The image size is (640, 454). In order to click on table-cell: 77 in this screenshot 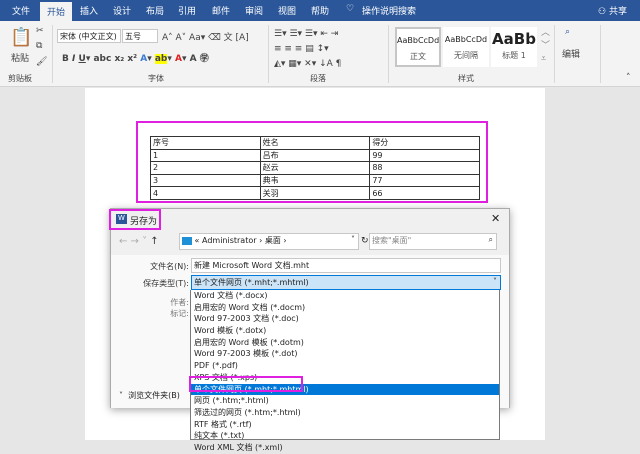, I will do `click(424, 180)`.